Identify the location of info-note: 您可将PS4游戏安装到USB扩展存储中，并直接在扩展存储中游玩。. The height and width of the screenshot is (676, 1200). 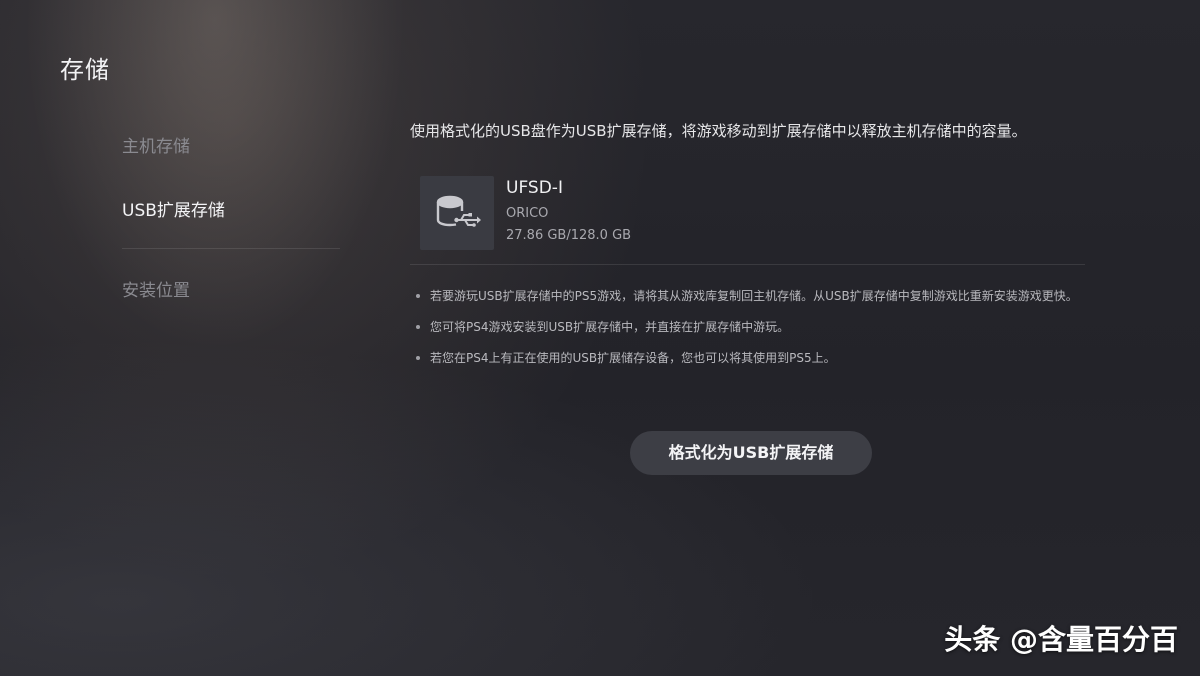
(747, 327).